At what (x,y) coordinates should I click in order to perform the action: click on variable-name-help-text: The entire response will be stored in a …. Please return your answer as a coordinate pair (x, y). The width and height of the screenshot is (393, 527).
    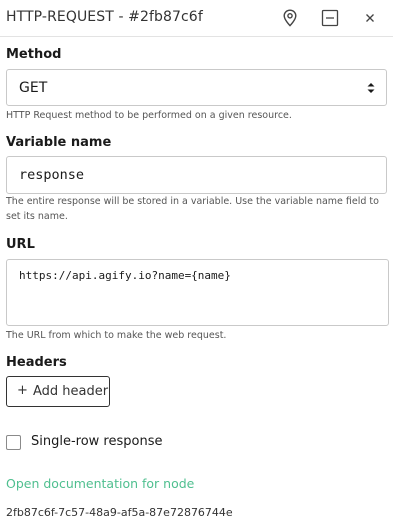
    Looking at the image, I should click on (192, 209).